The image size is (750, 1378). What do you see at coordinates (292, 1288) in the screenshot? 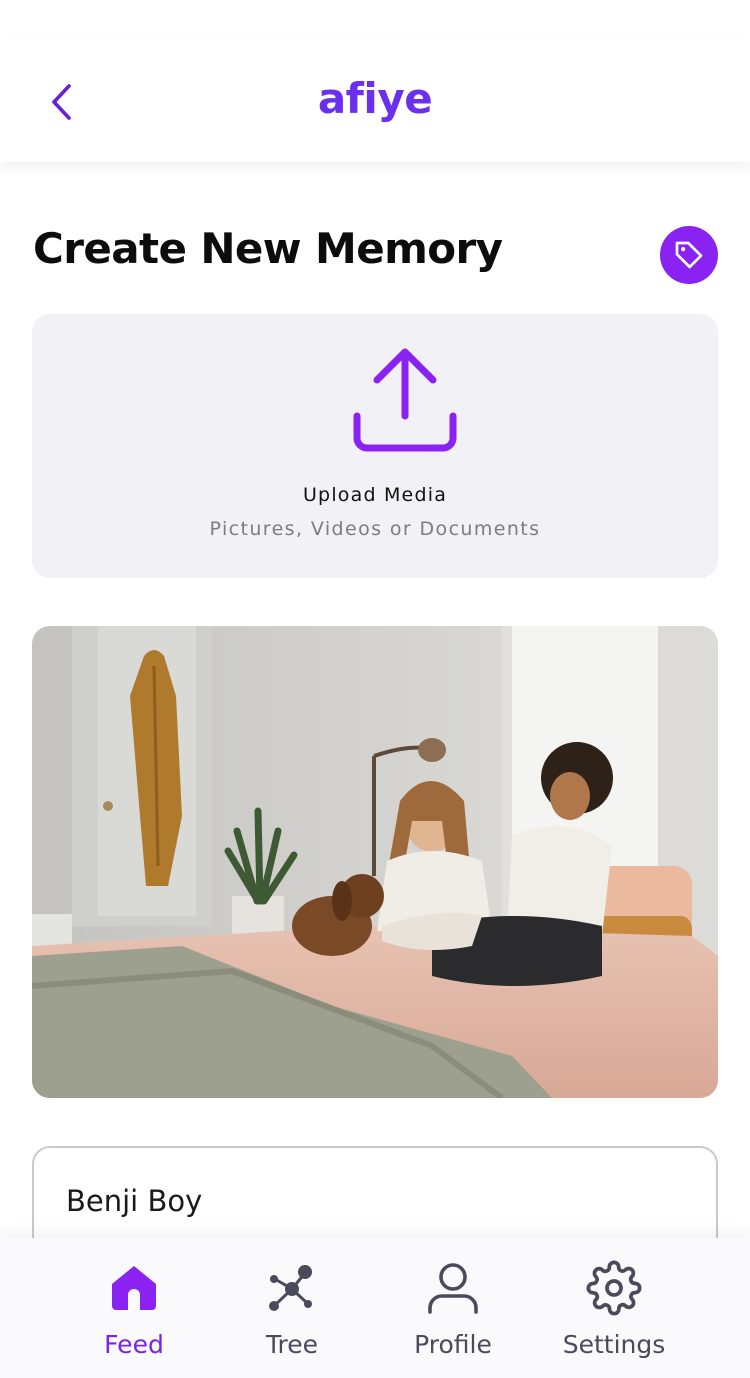
I see `tree-network-icon` at bounding box center [292, 1288].